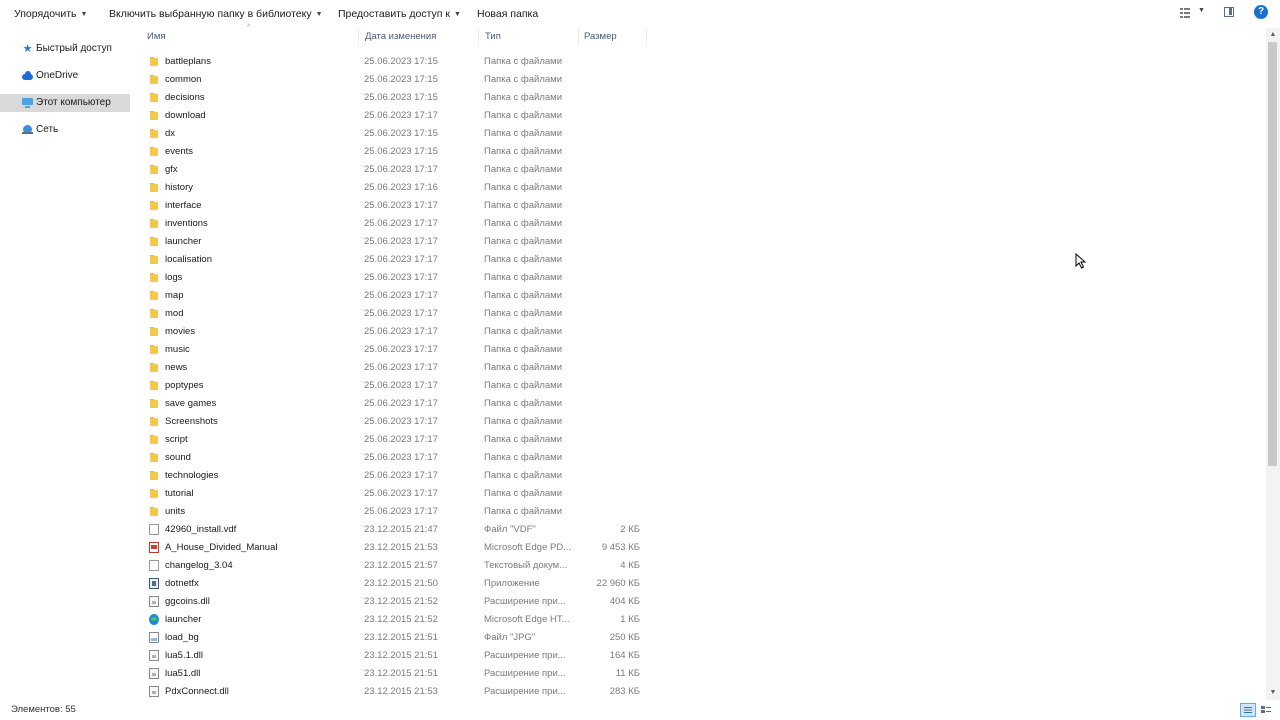  I want to click on file-name: PdxConnect.dll, so click(197, 691).